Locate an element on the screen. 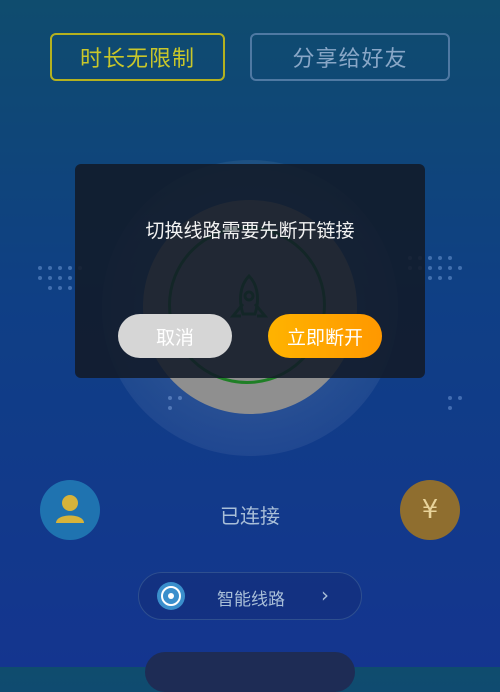 The height and width of the screenshot is (692, 500). yen-coin-icon: ¥ is located at coordinates (430, 510).